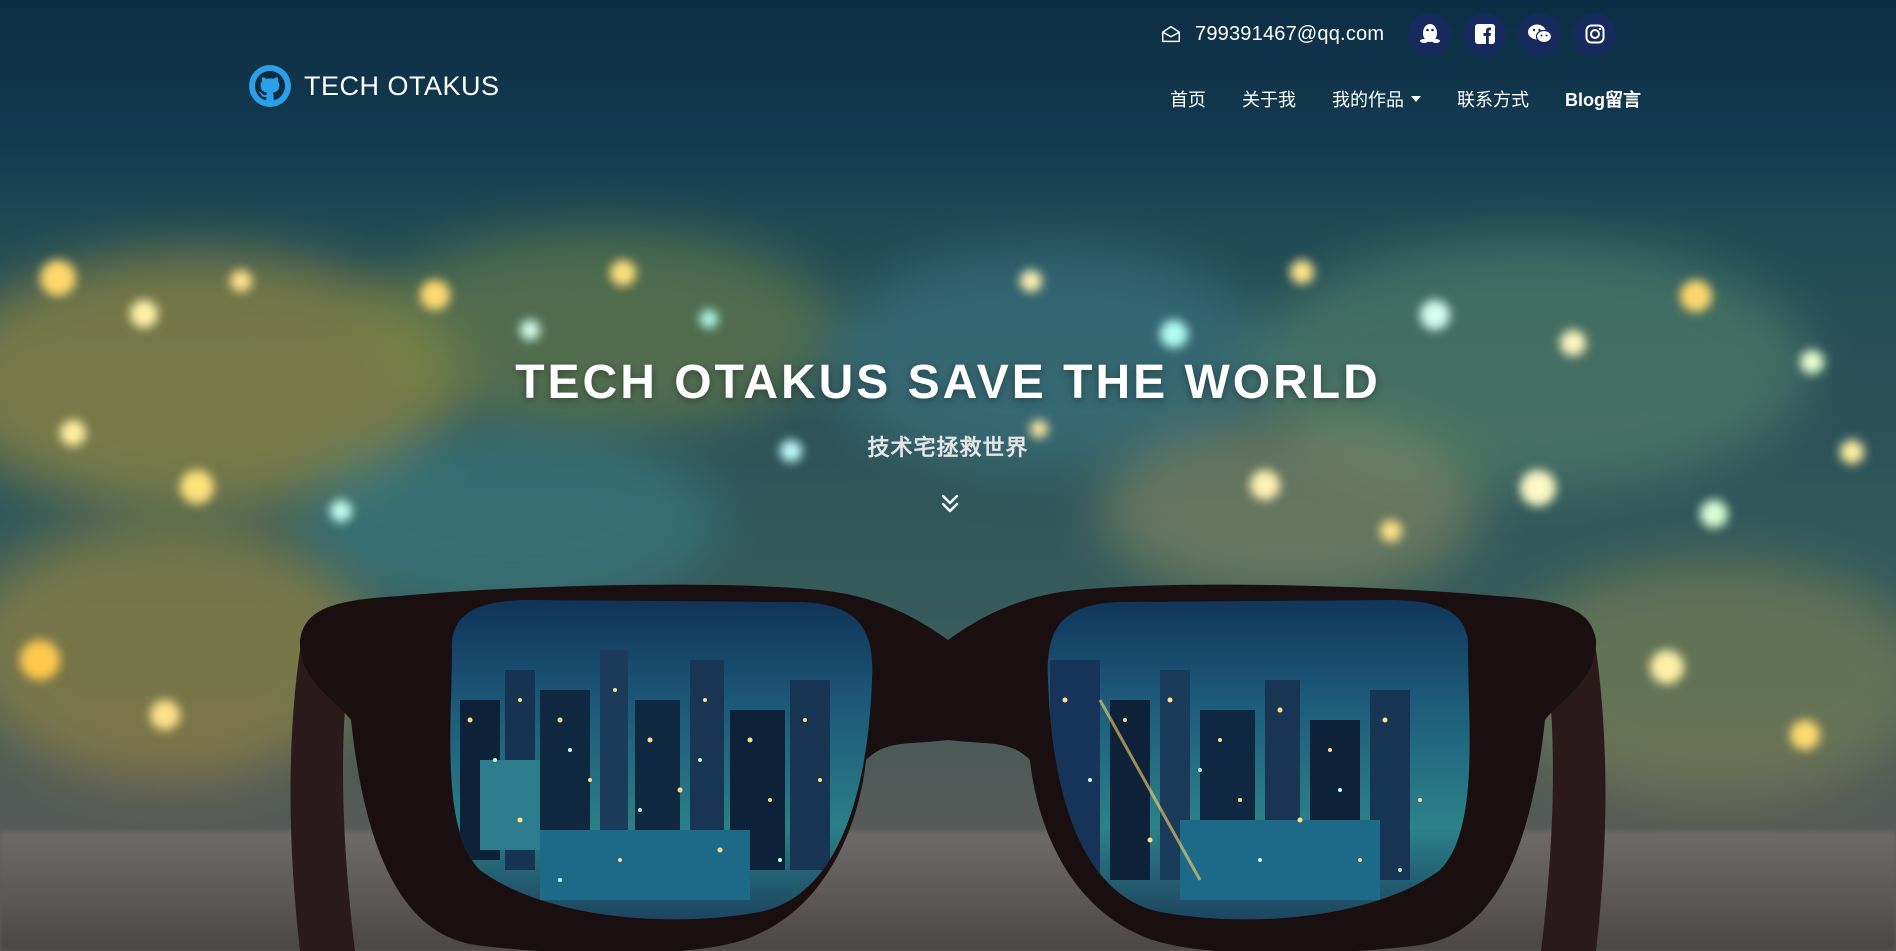  What do you see at coordinates (948, 382) in the screenshot?
I see `hero-title: TECH OTAKUS SAVE THE WORLD` at bounding box center [948, 382].